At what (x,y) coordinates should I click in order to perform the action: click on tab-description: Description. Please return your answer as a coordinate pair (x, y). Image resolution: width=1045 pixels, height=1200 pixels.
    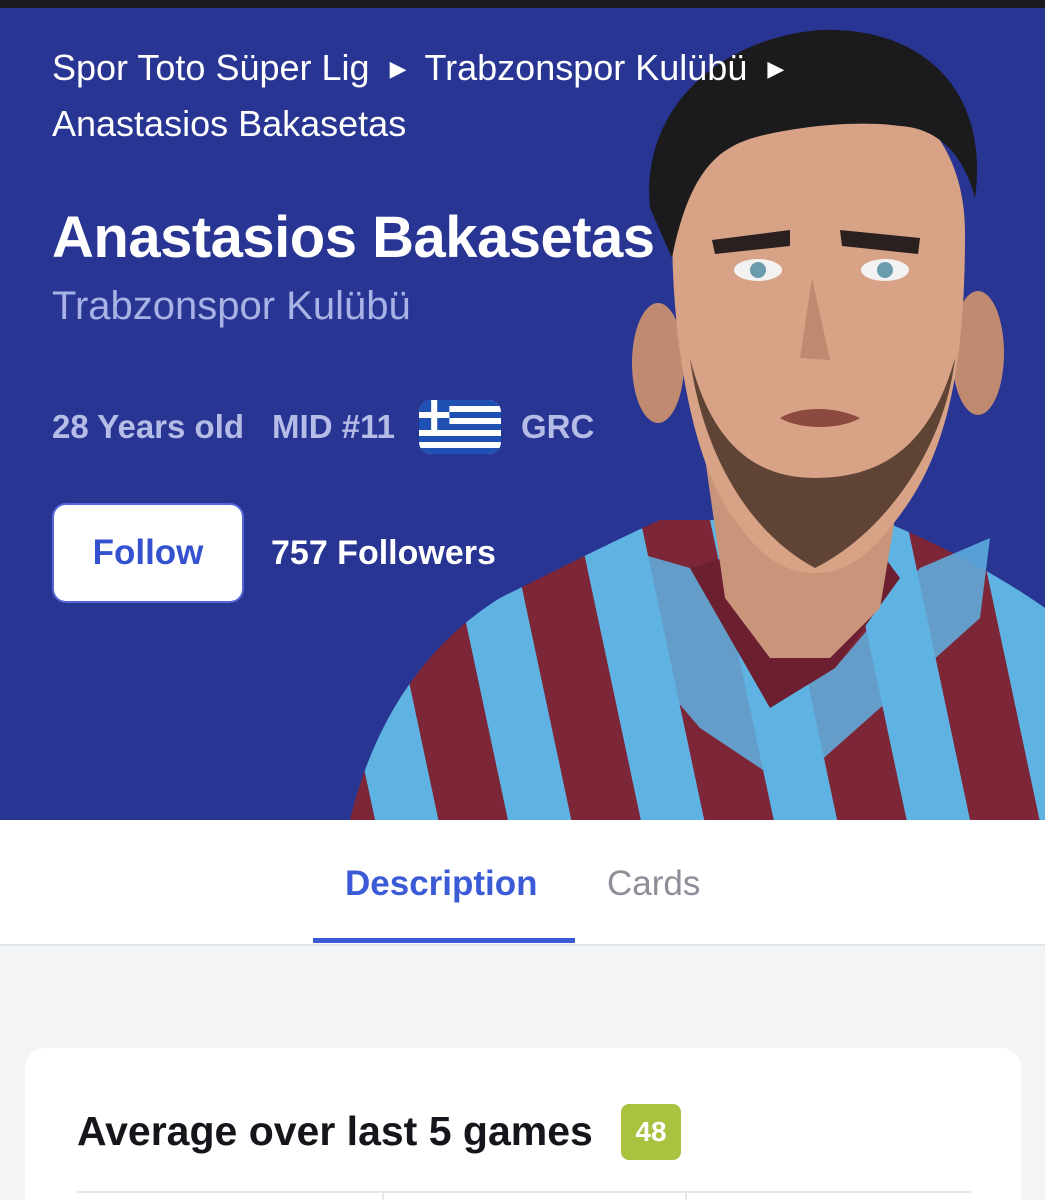
    Looking at the image, I should click on (441, 884).